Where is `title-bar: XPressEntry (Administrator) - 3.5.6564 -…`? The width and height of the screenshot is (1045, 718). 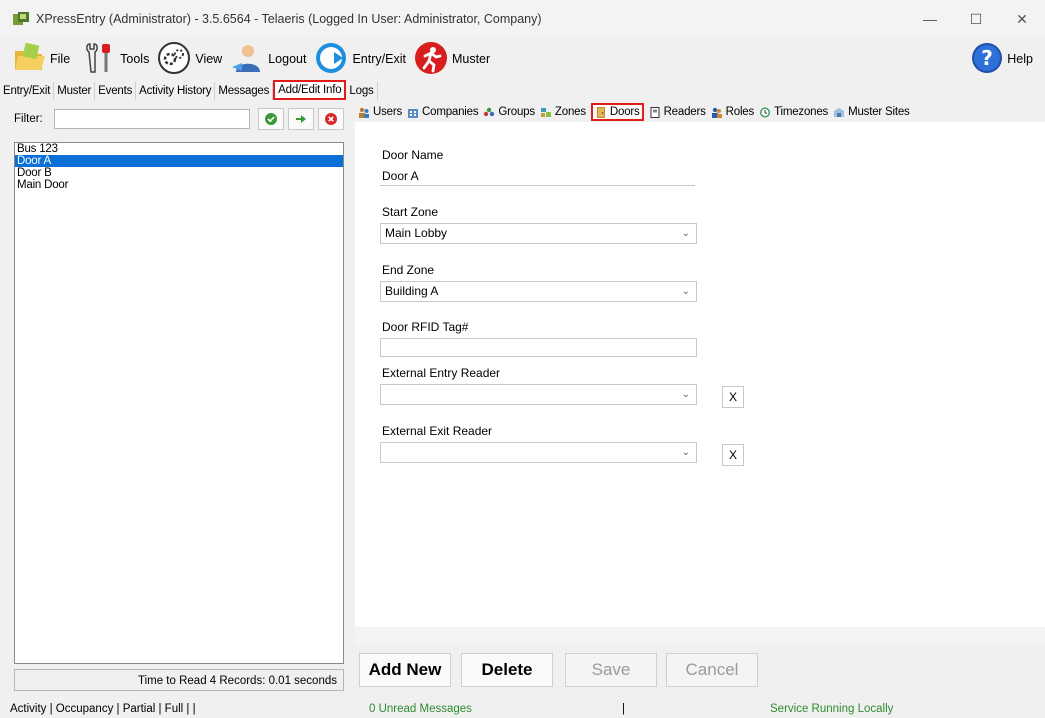
title-bar: XPressEntry (Administrator) - 3.5.6564 -… is located at coordinates (522, 19).